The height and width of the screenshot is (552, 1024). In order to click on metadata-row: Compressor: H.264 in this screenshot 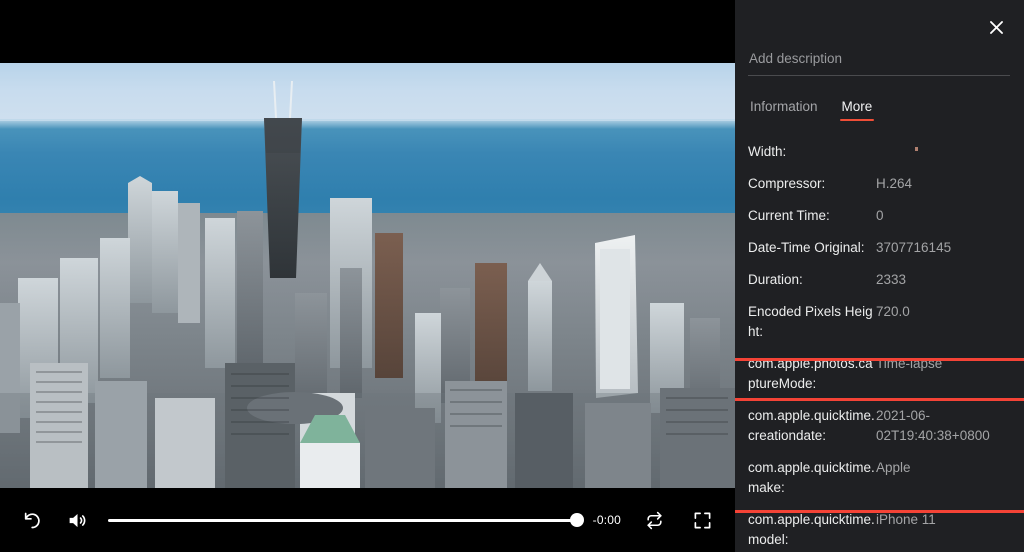, I will do `click(879, 184)`.